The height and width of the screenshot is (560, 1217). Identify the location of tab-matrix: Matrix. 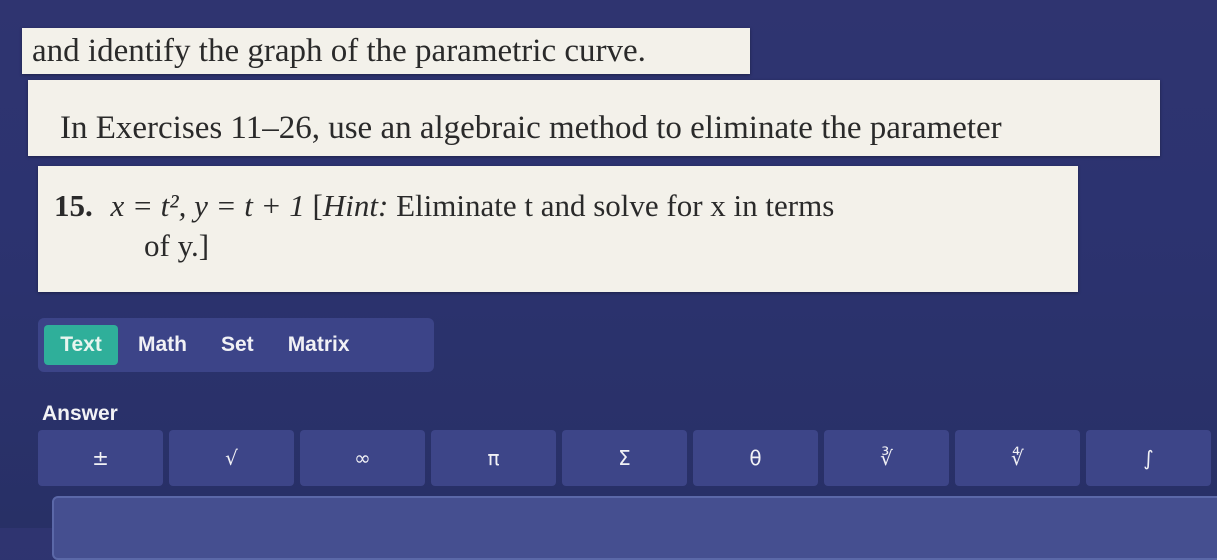
(319, 345).